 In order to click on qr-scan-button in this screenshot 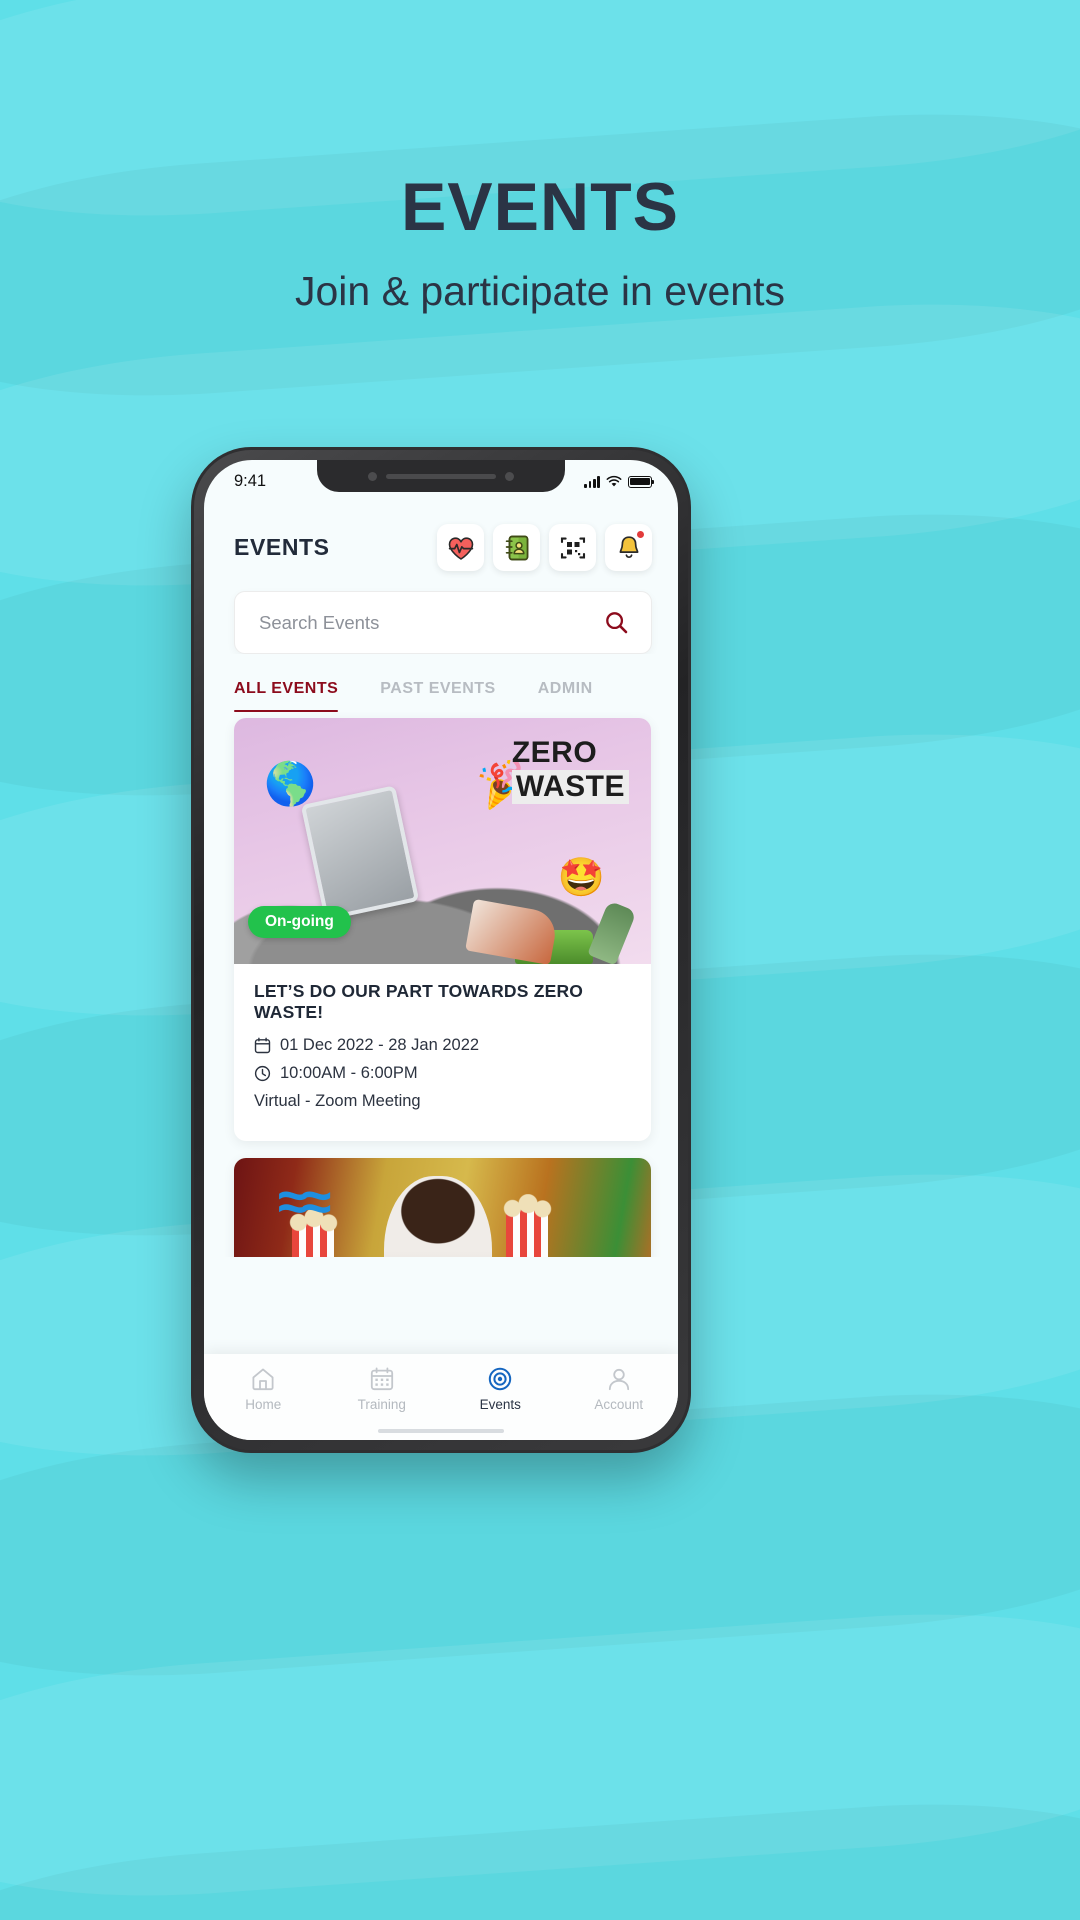, I will do `click(572, 547)`.